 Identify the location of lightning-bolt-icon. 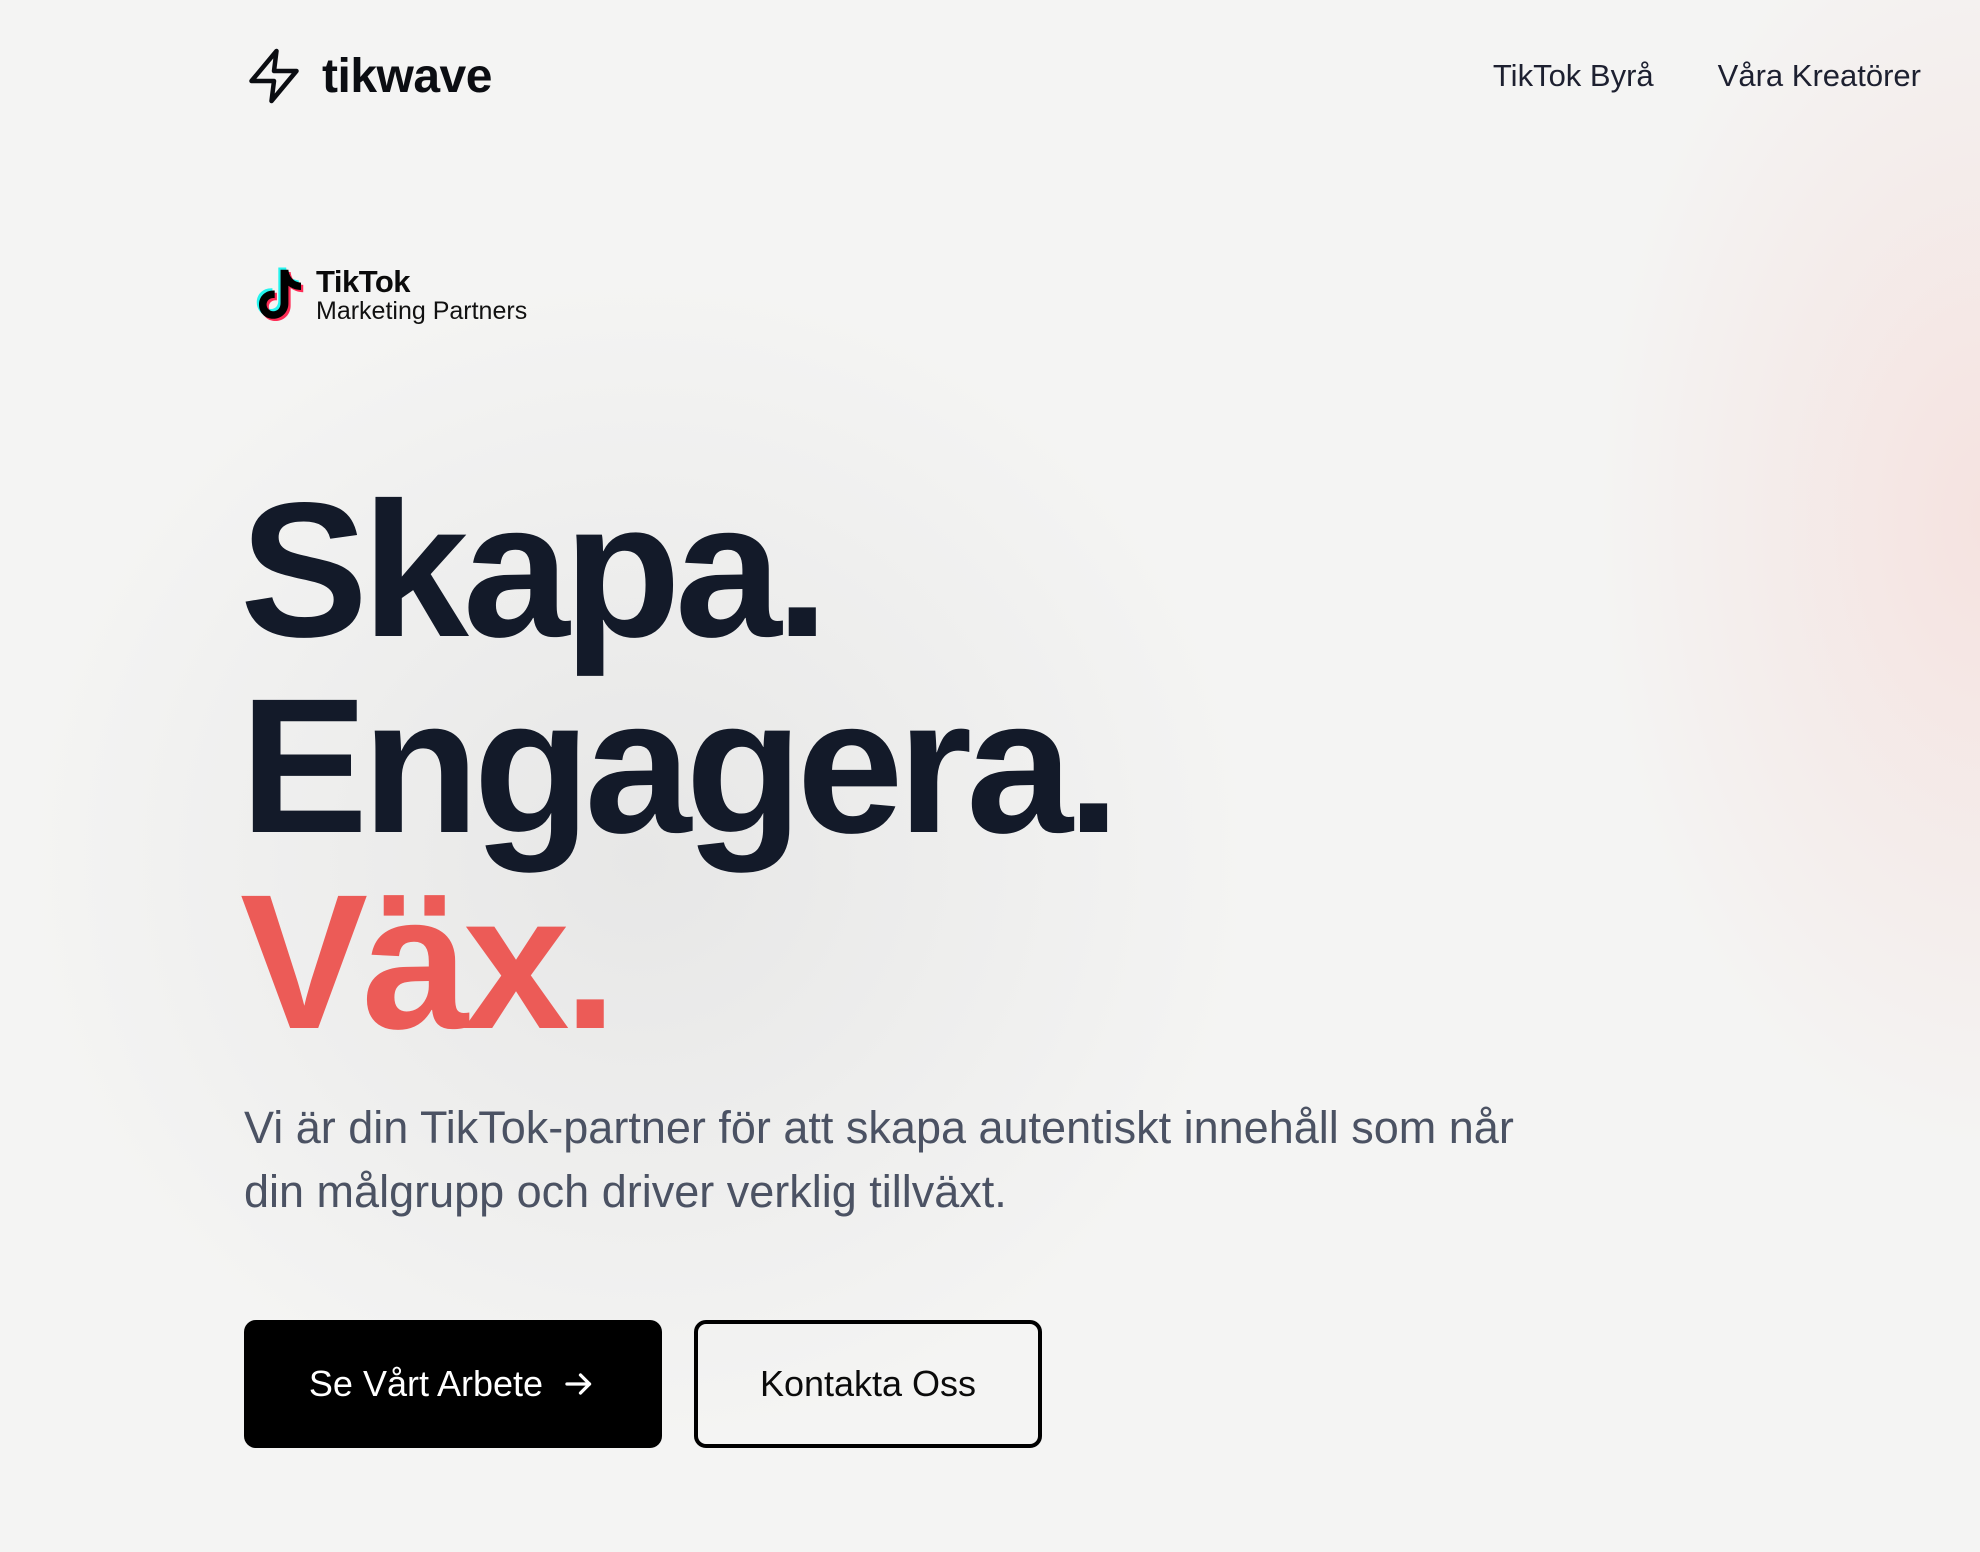
(274, 76).